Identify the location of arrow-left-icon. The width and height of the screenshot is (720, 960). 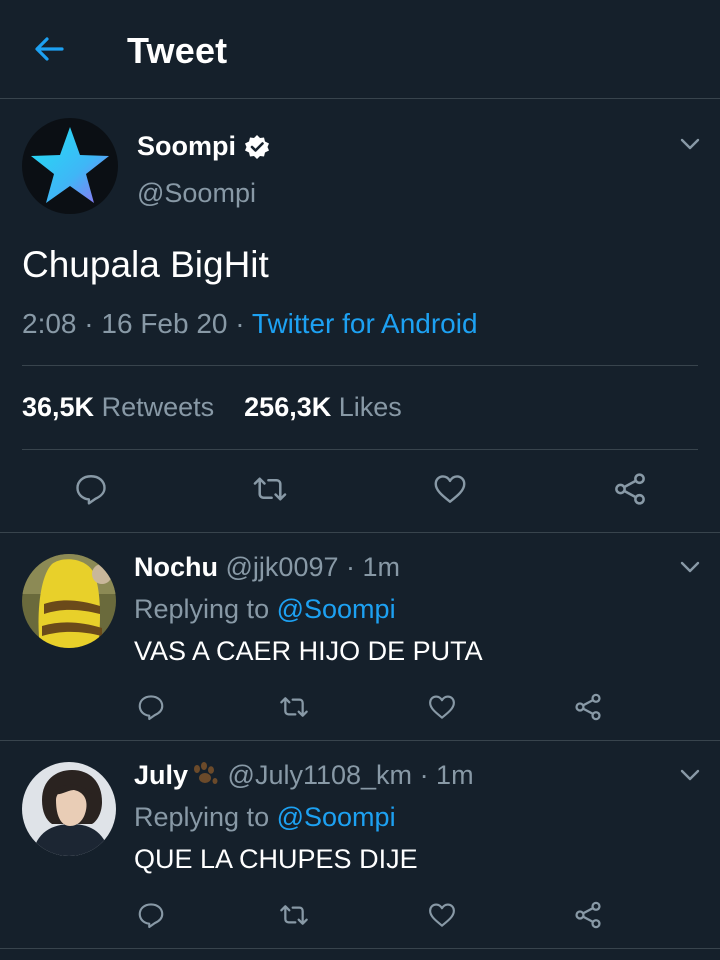
(49, 49).